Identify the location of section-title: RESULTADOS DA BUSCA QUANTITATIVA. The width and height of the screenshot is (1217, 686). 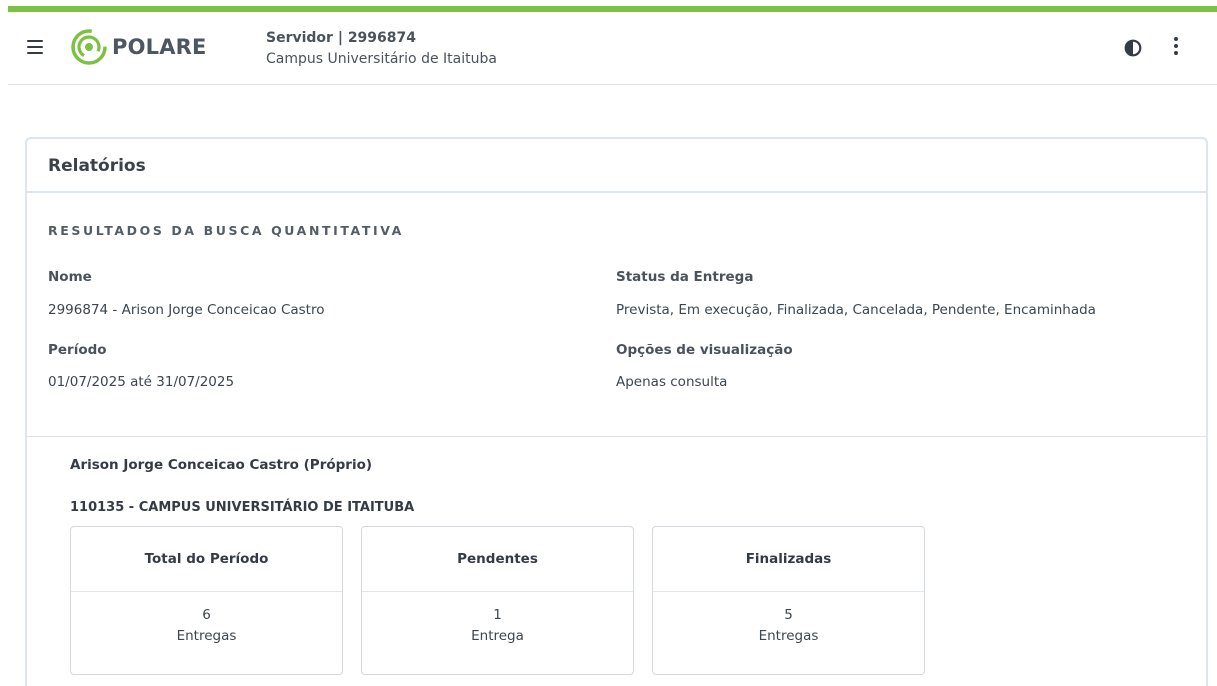
(226, 230).